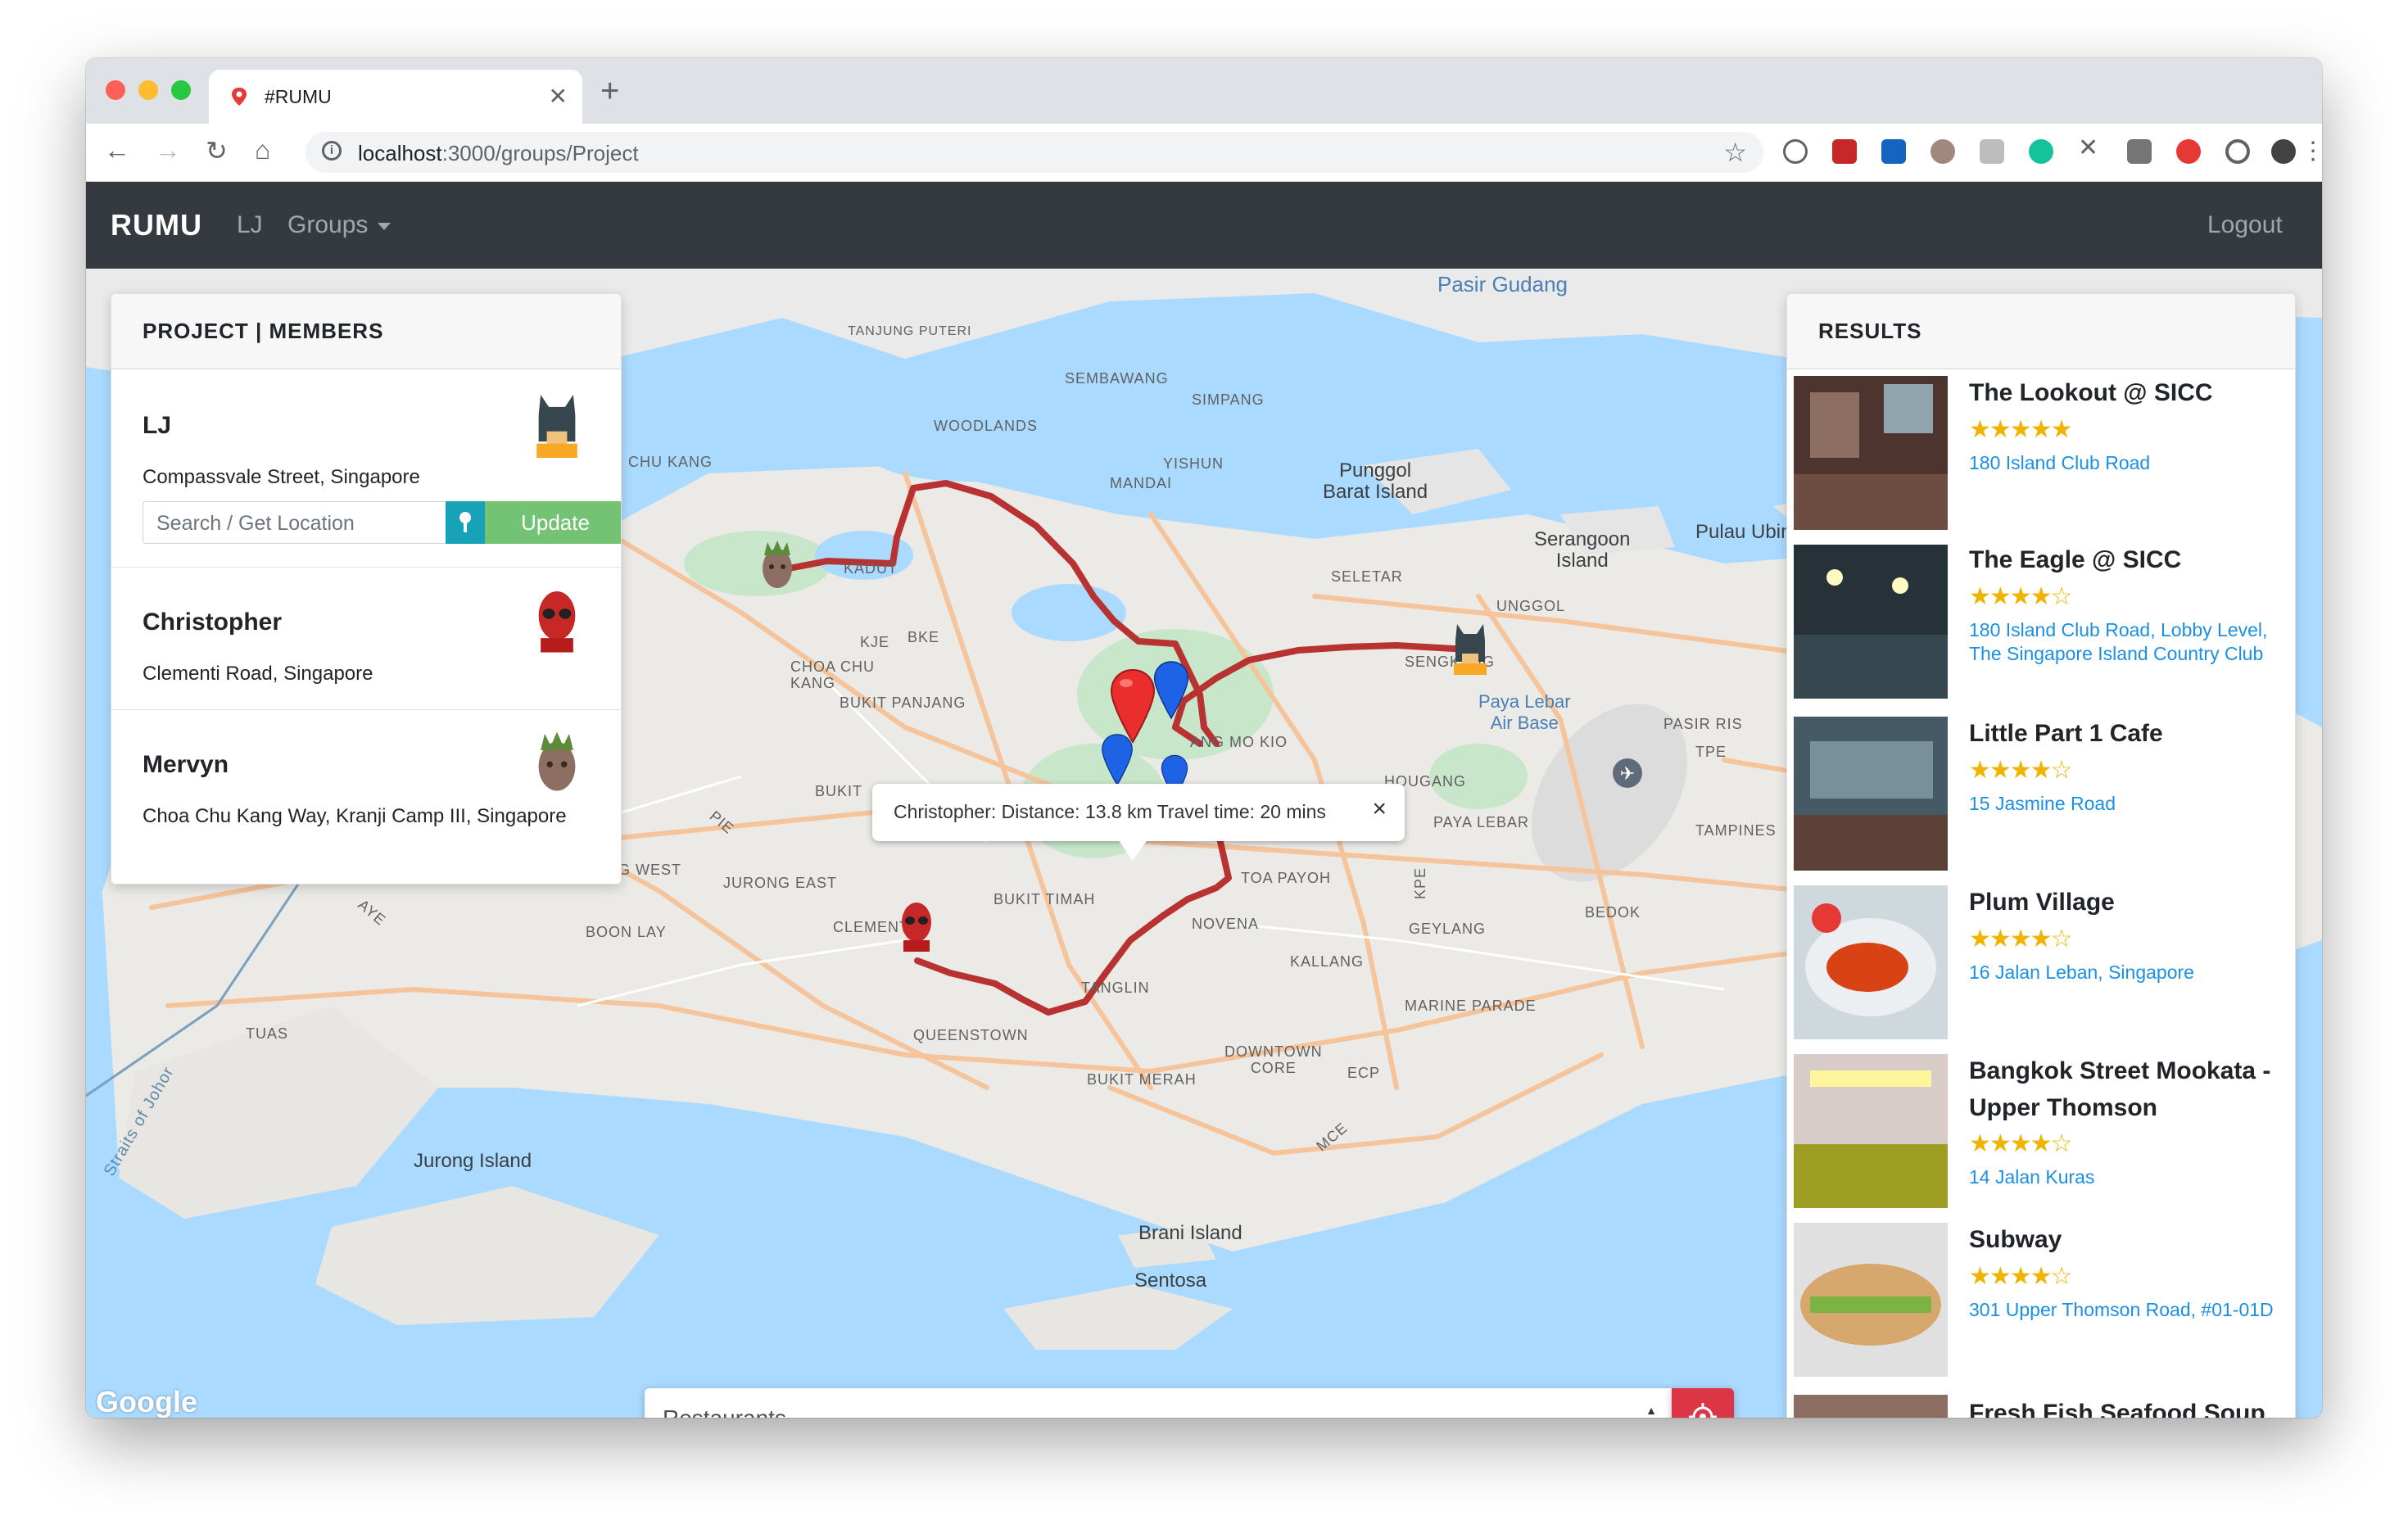  Describe the element at coordinates (2124, 804) in the screenshot. I see `result-address: 15 Jasmine Road` at that location.